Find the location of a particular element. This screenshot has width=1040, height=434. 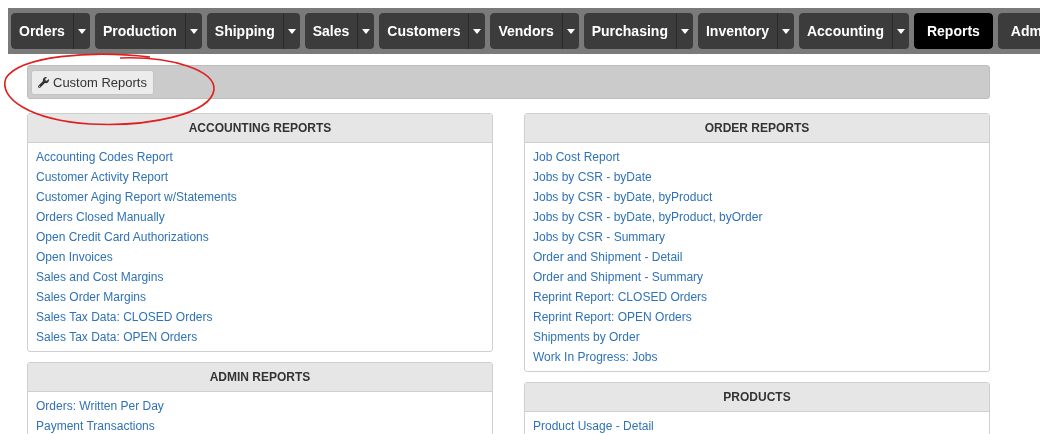

nav-tab: Inventory is located at coordinates (737, 31).